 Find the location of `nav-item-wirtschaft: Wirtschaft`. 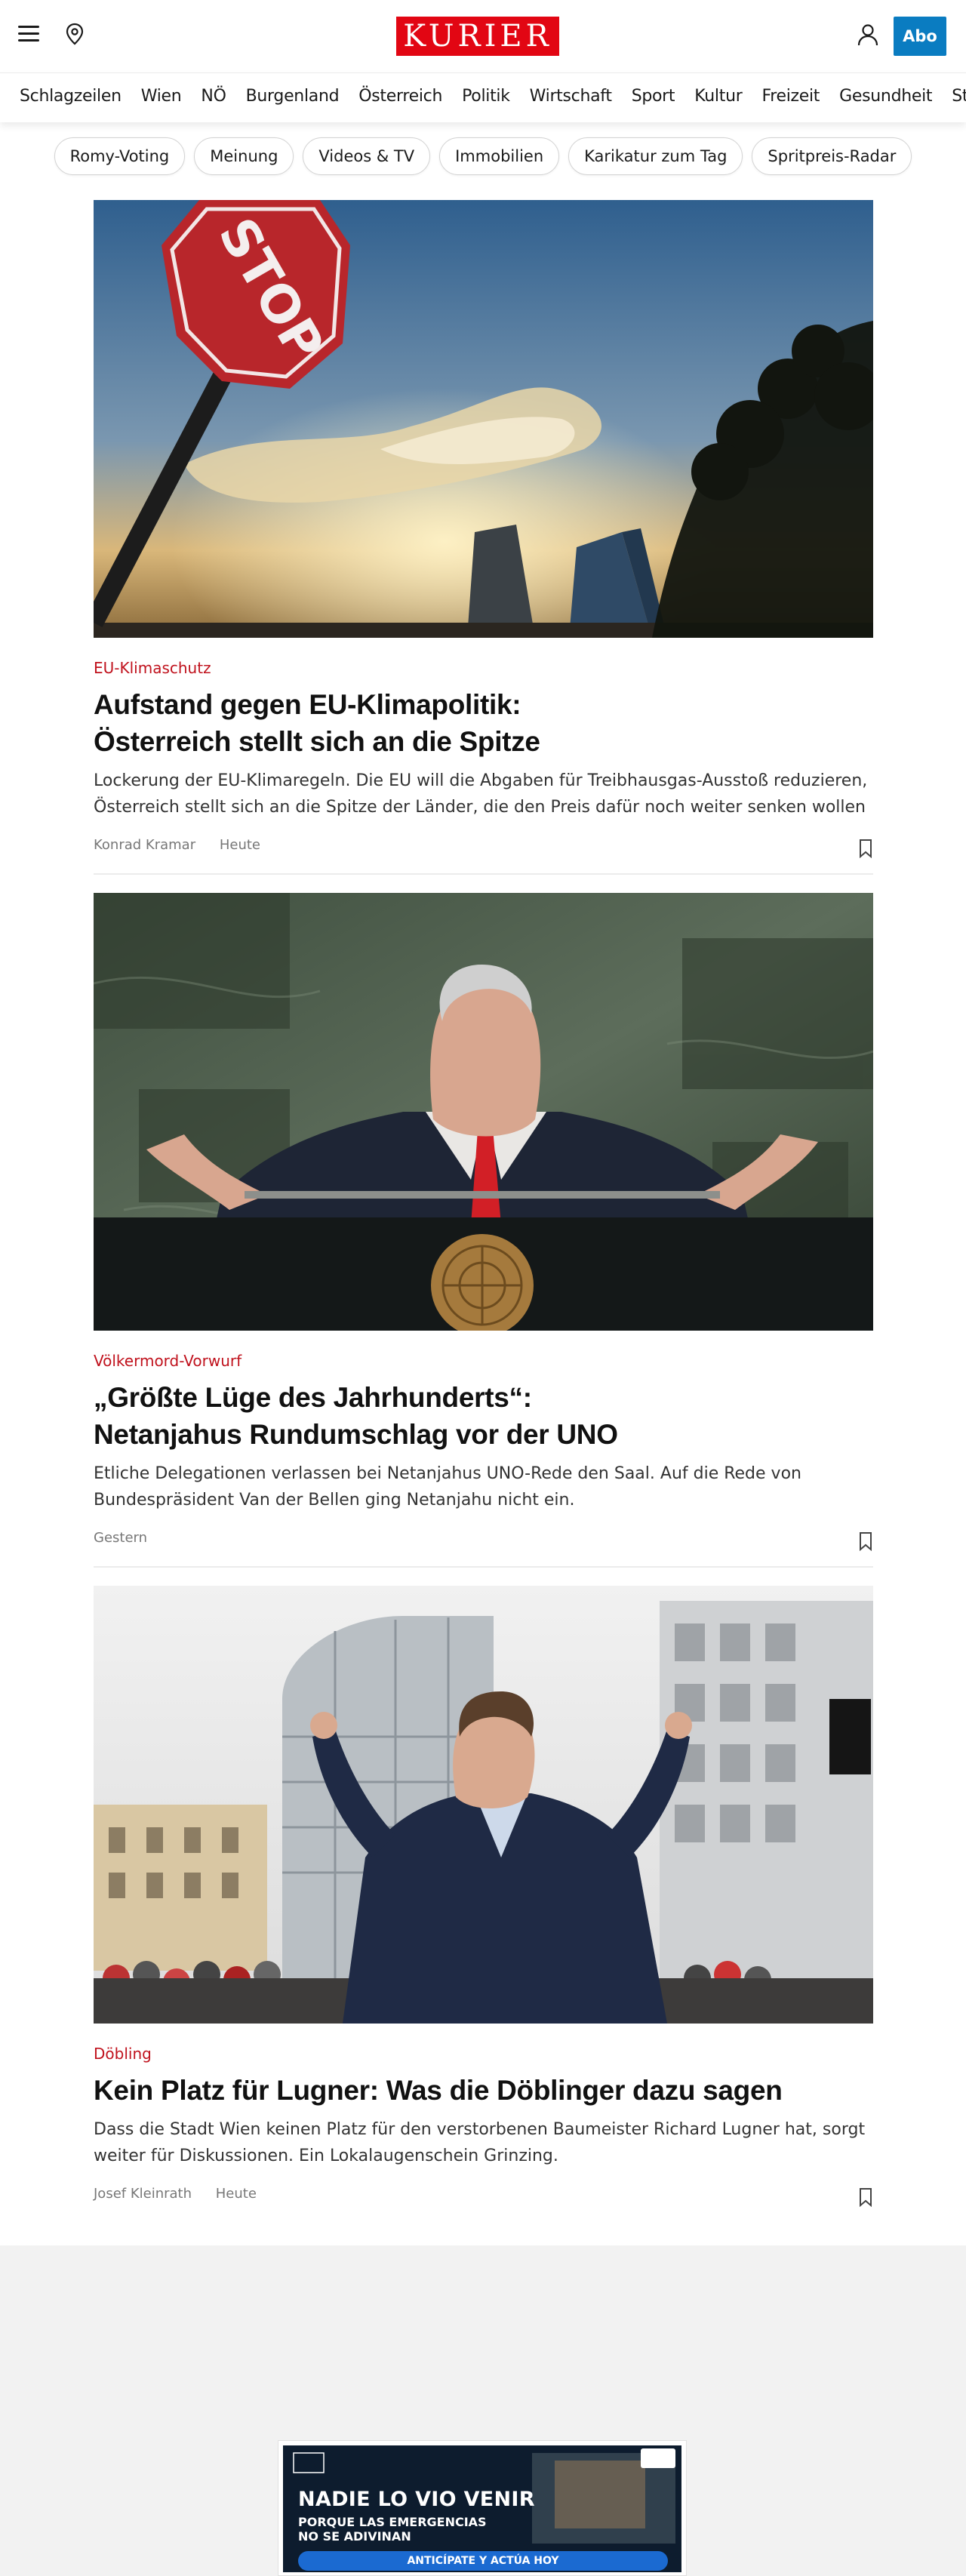

nav-item-wirtschaft: Wirtschaft is located at coordinates (571, 96).